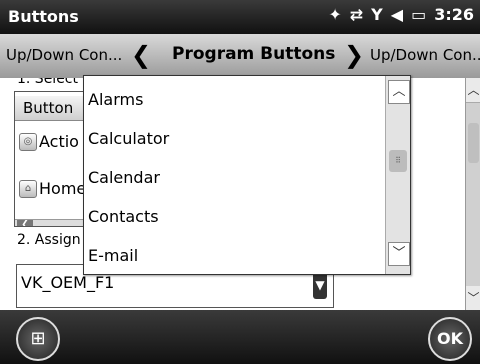 Image resolution: width=480 pixels, height=364 pixels. Describe the element at coordinates (38, 339) in the screenshot. I see `windows-start-icon: ⊞` at that location.